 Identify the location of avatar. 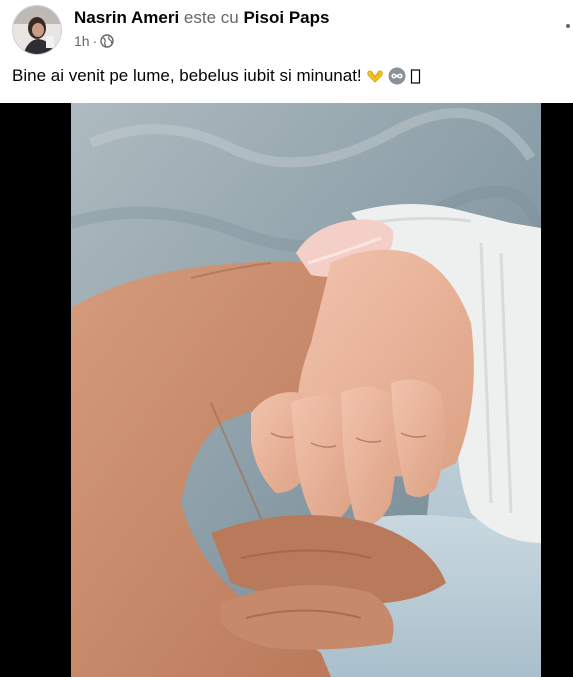
(37, 30).